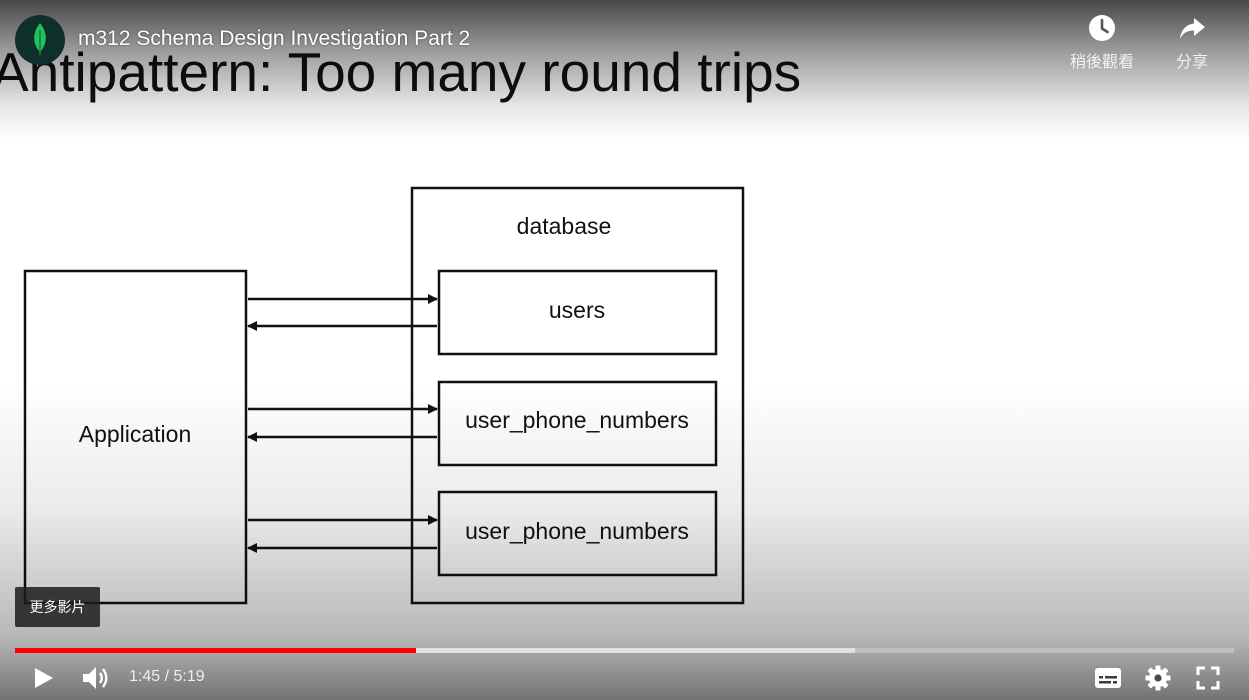 Image resolution: width=1249 pixels, height=700 pixels. I want to click on watch-later-button: 稍後觀看, so click(1102, 43).